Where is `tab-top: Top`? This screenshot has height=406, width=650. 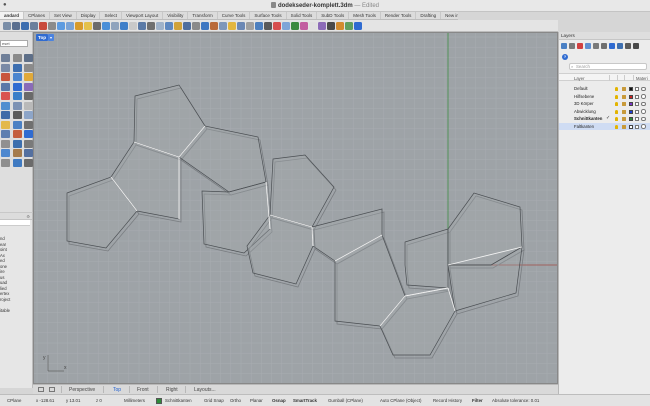
tab-top: Top is located at coordinates (117, 390).